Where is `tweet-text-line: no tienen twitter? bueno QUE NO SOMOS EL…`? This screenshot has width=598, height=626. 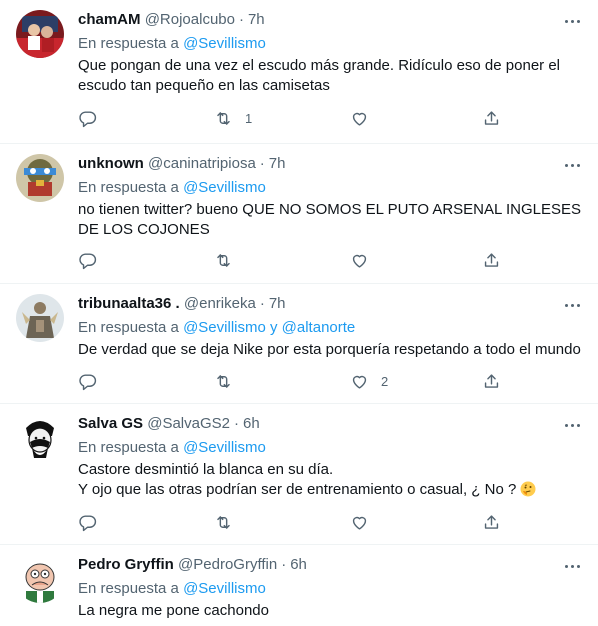
tweet-text-line: no tienen twitter? bueno QUE NO SOMOS EL… is located at coordinates (329, 209).